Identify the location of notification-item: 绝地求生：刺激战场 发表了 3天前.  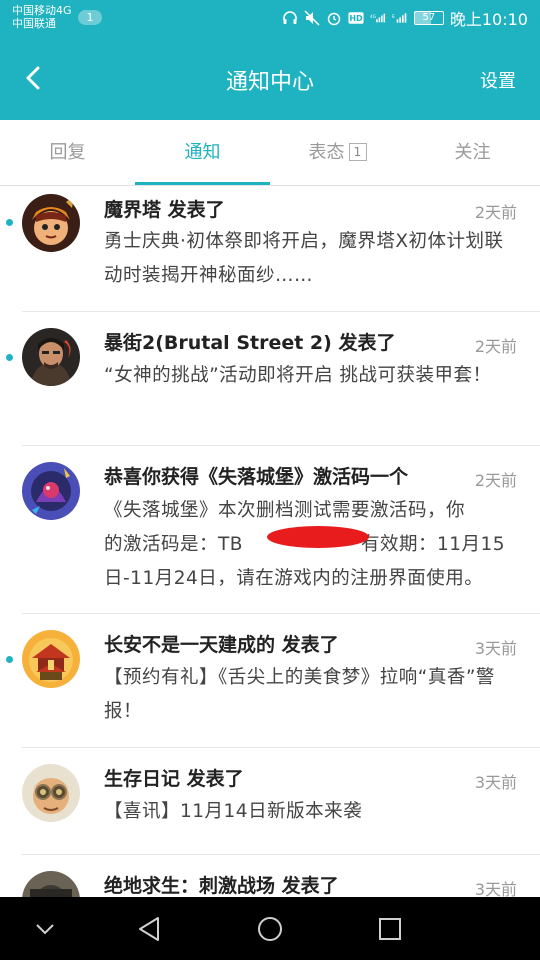
(270, 876).